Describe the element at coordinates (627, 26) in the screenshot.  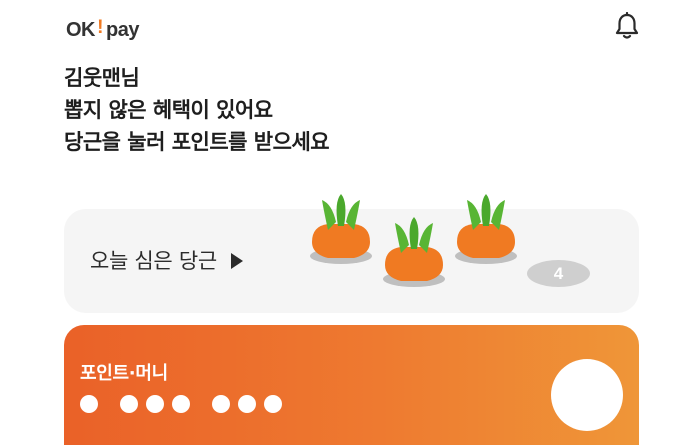
I see `bell-icon` at that location.